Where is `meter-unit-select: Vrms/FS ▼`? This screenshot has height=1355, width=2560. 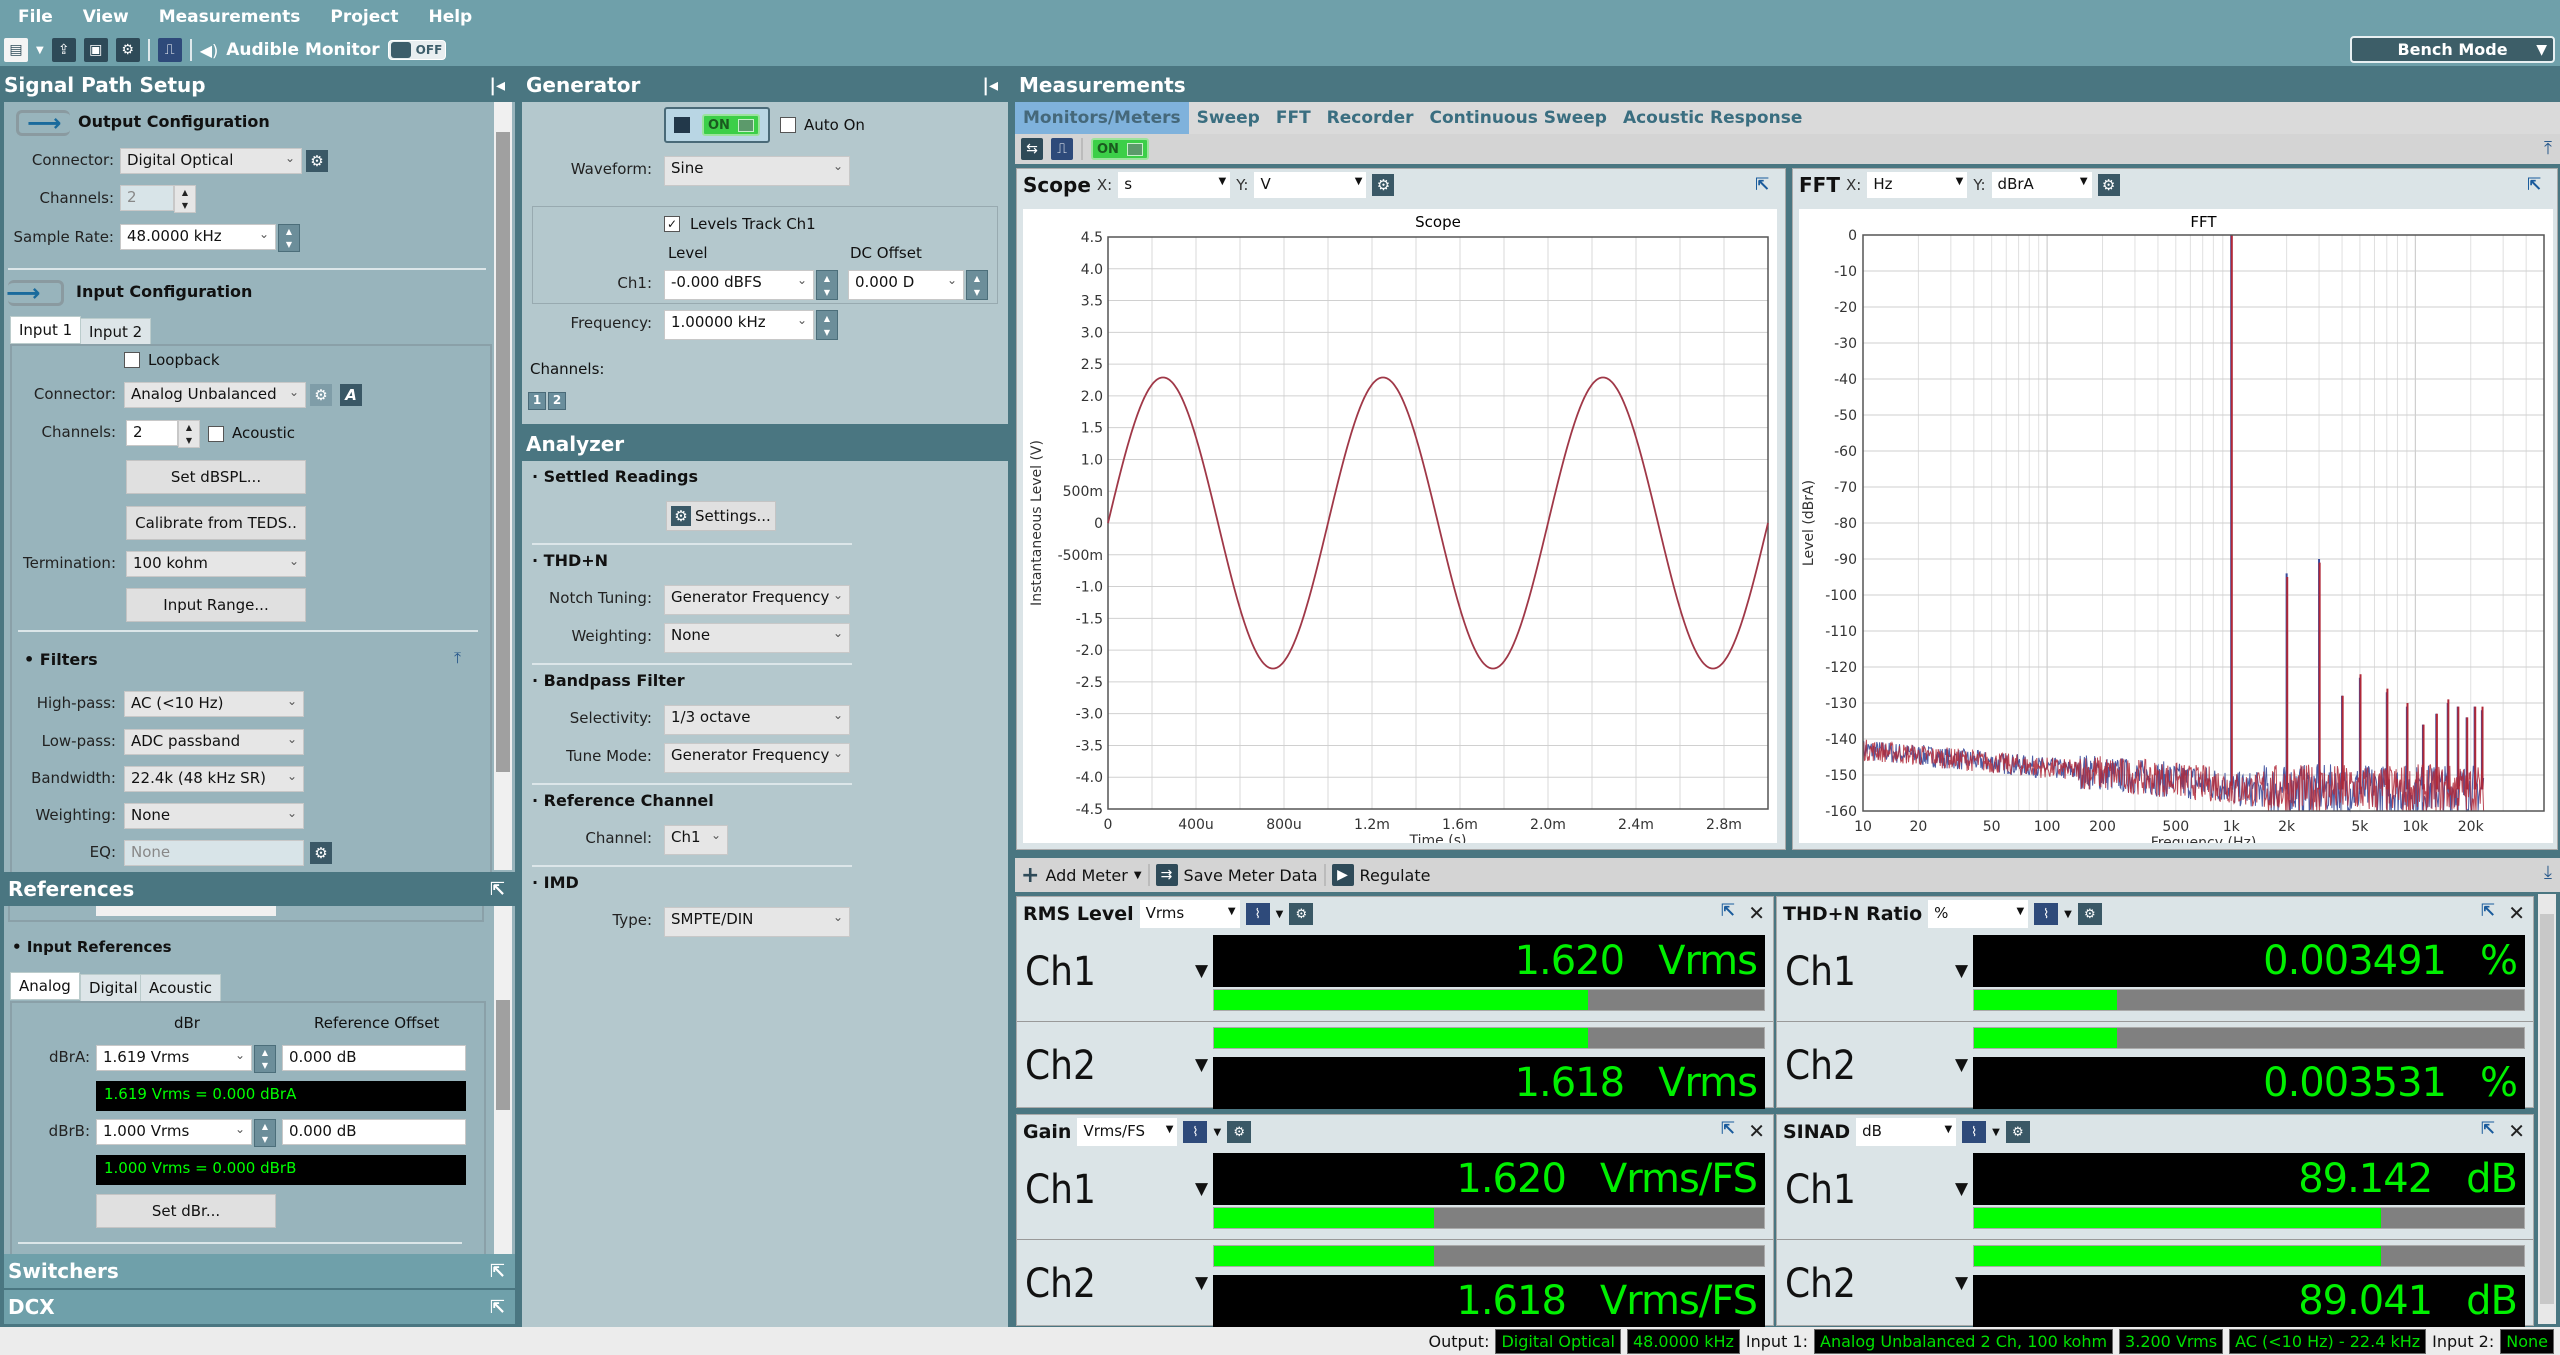 meter-unit-select: Vrms/FS ▼ is located at coordinates (1127, 1132).